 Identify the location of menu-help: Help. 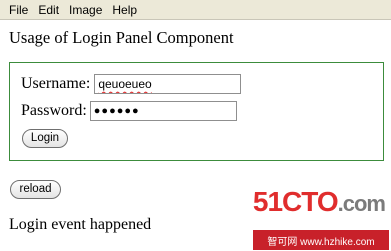
(124, 10).